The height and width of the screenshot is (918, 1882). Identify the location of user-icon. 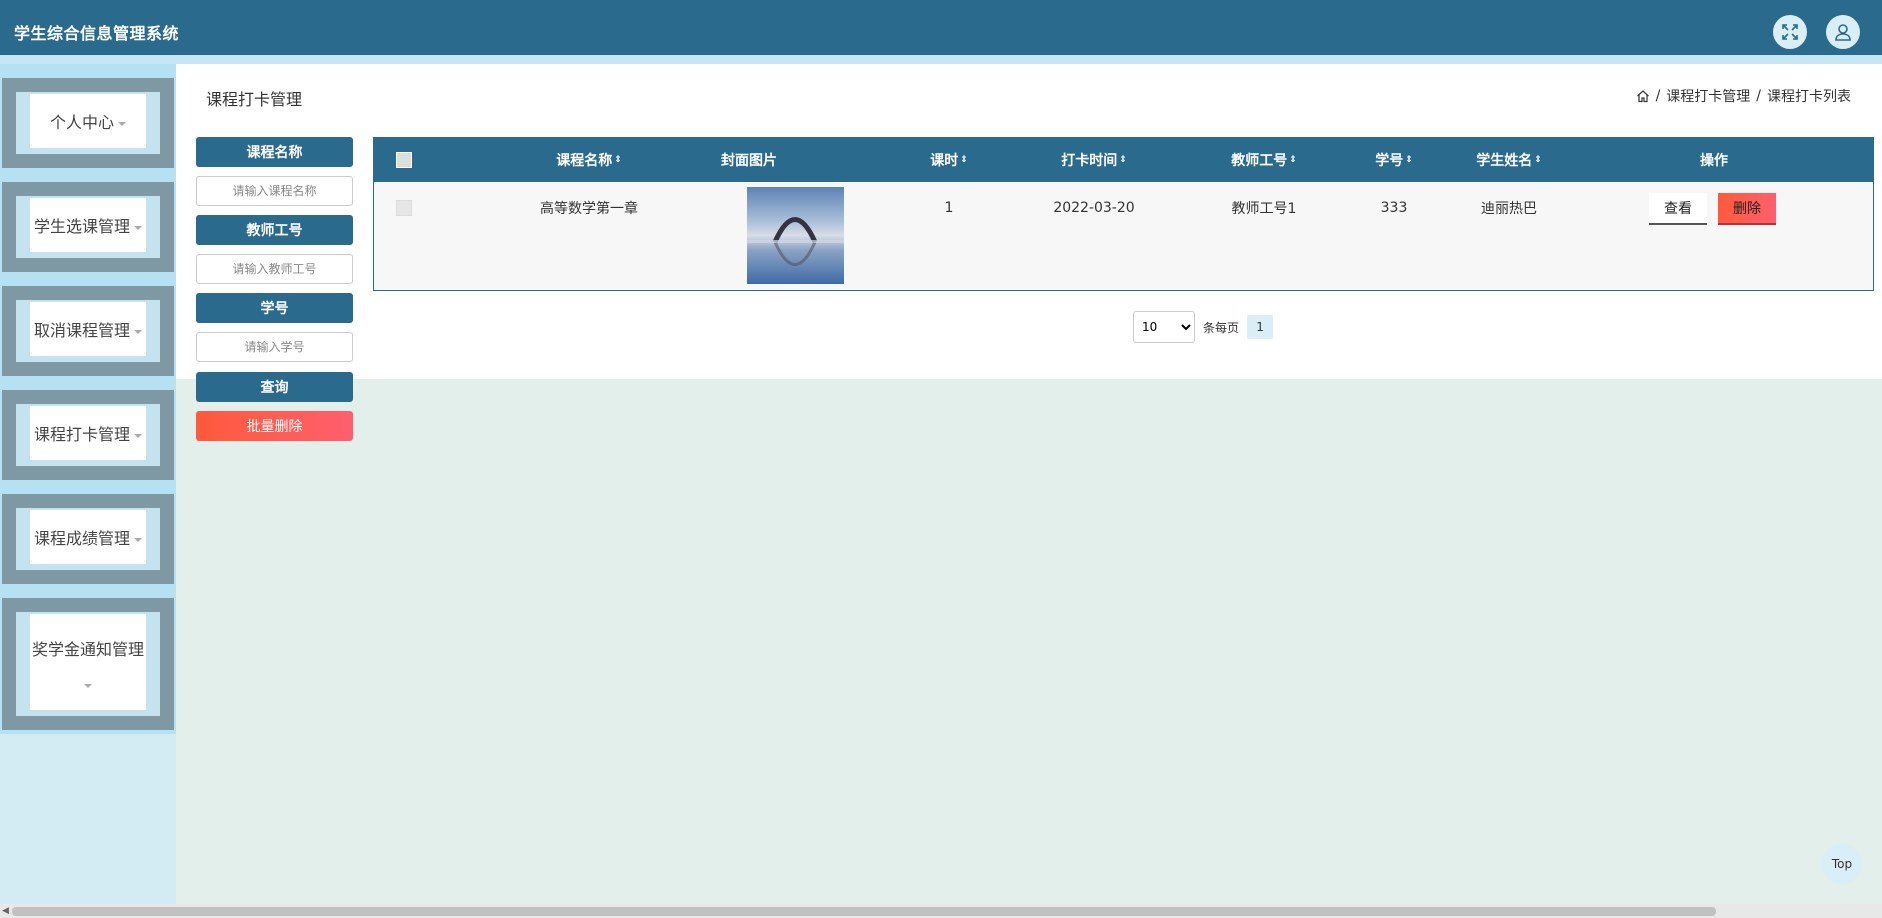
(1843, 32).